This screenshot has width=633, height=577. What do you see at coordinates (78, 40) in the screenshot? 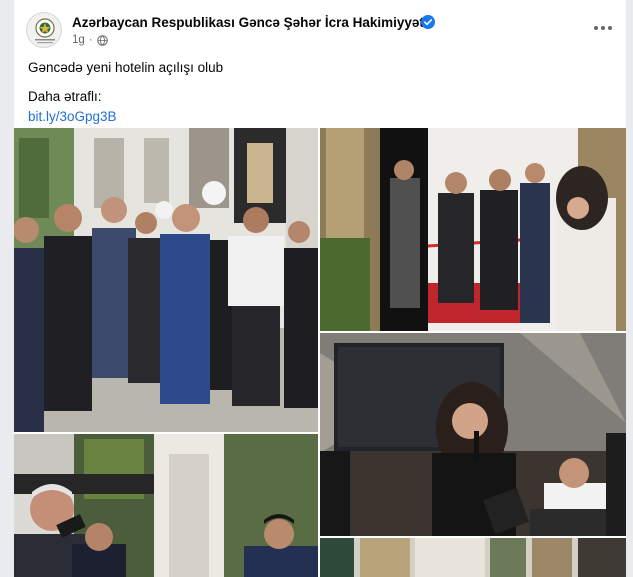
I see `post-time: 1g` at bounding box center [78, 40].